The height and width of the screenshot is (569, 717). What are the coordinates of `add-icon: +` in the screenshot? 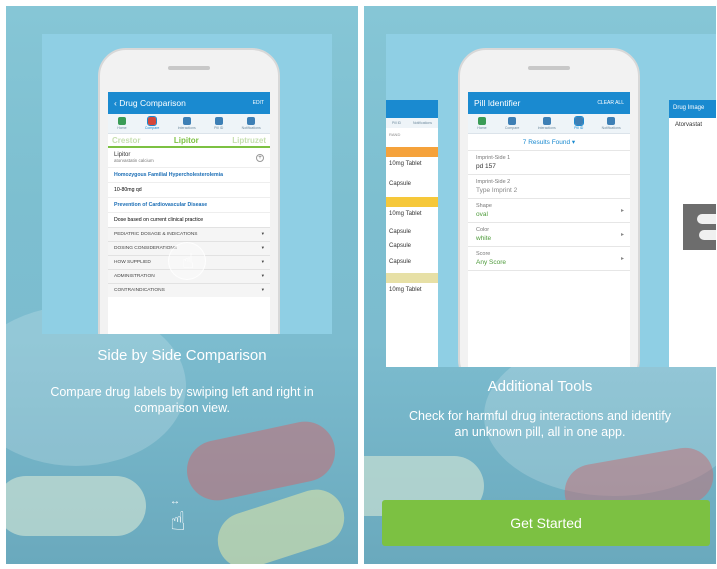 It's located at (260, 158).